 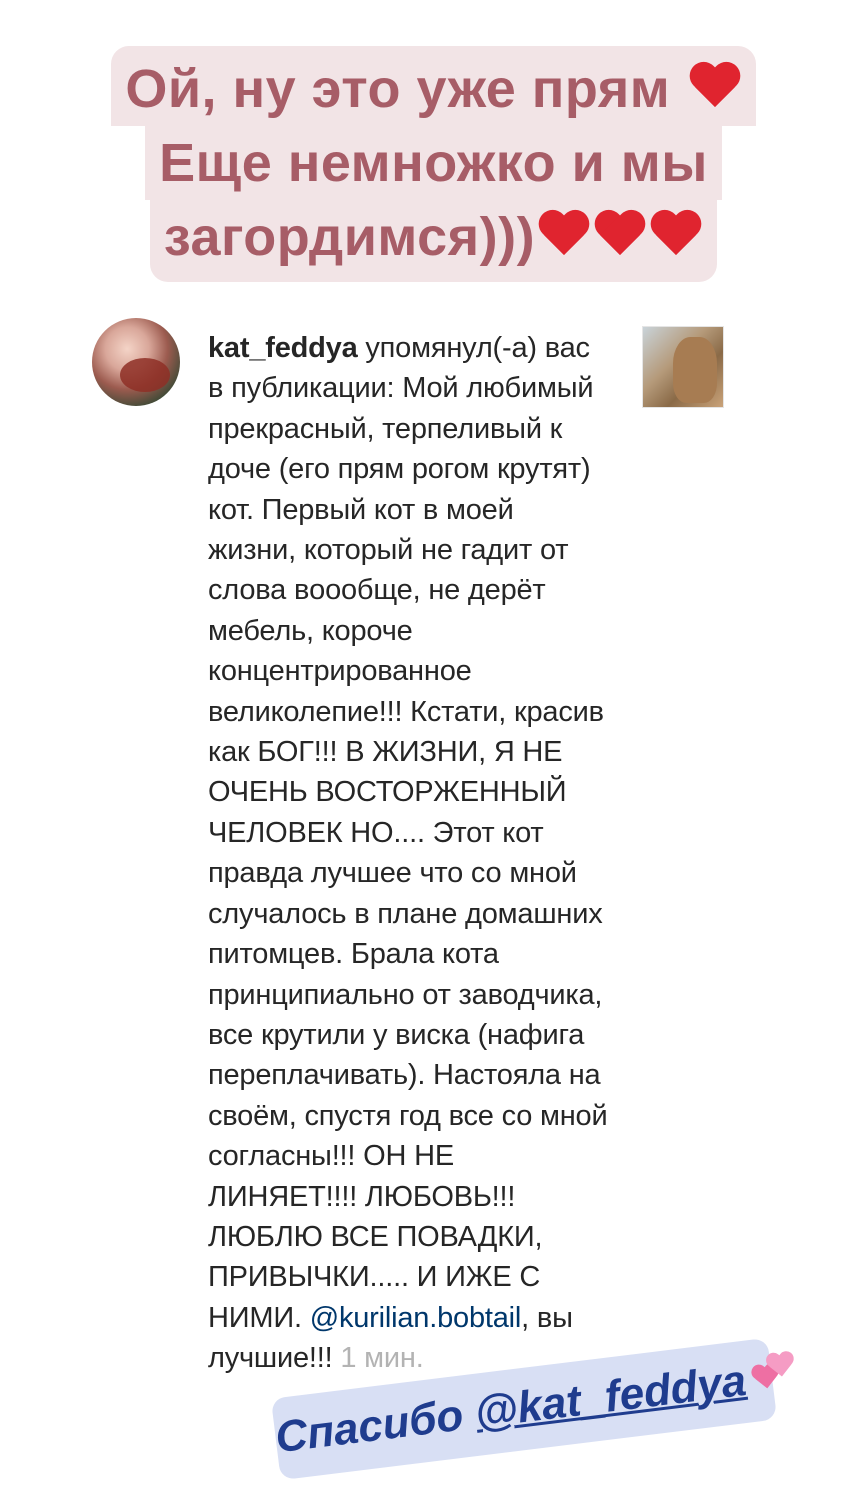 What do you see at coordinates (283, 348) in the screenshot?
I see `username-link: kat_feddya` at bounding box center [283, 348].